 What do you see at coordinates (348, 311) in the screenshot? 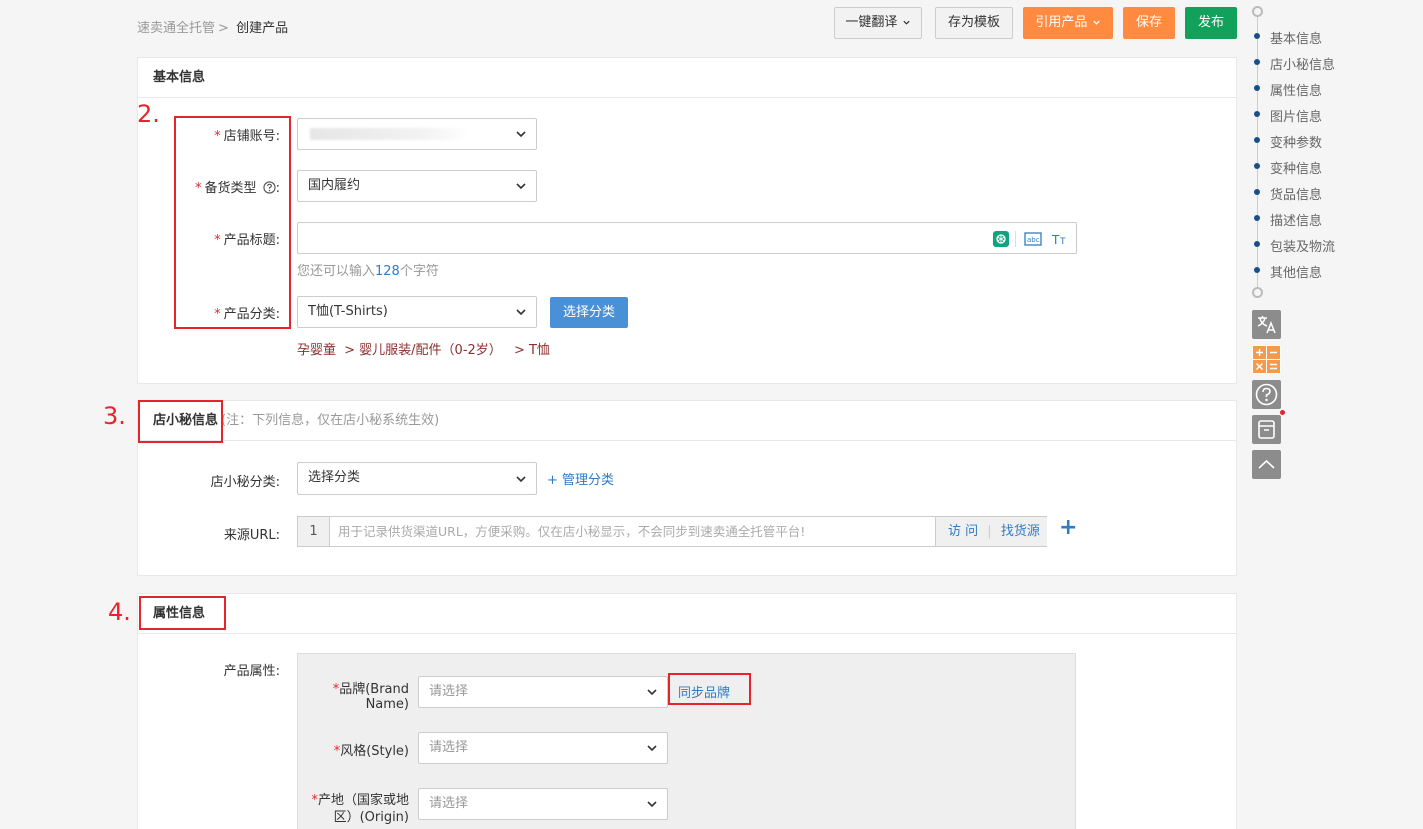
I see `category-value: T恤(T-Shirts)` at bounding box center [348, 311].